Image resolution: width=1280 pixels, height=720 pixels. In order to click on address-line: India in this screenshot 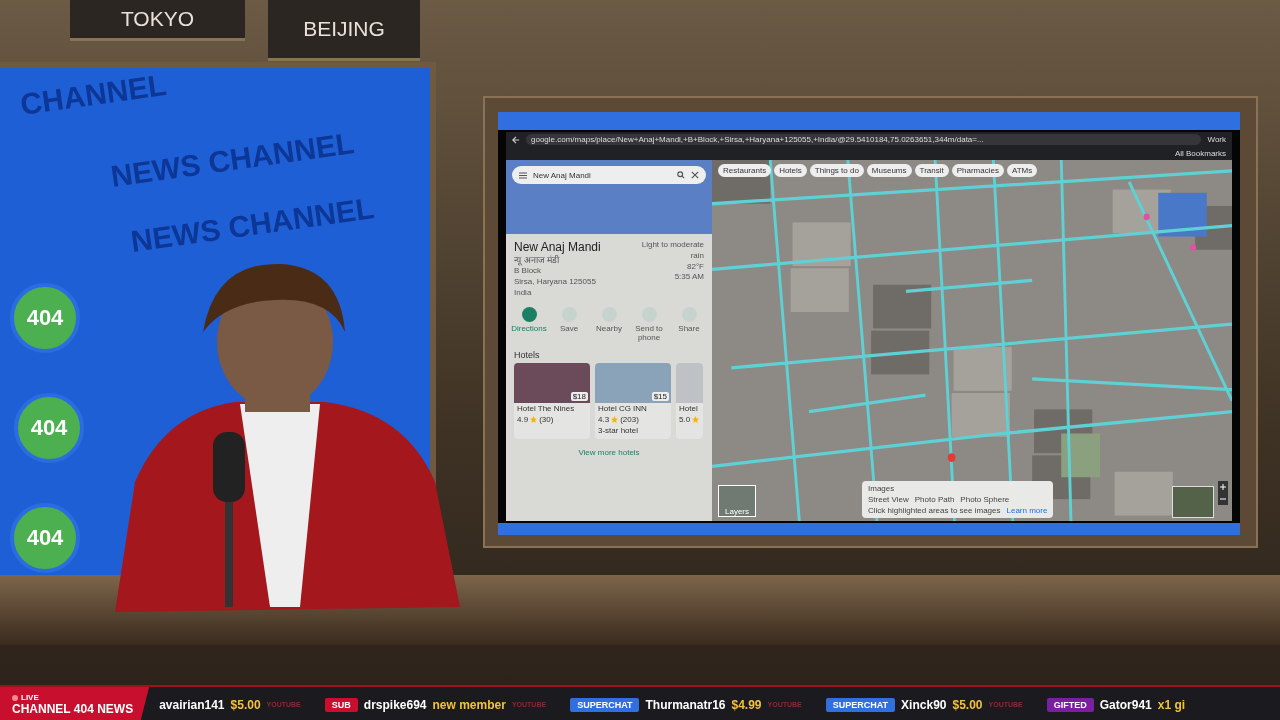, I will do `click(523, 293)`.